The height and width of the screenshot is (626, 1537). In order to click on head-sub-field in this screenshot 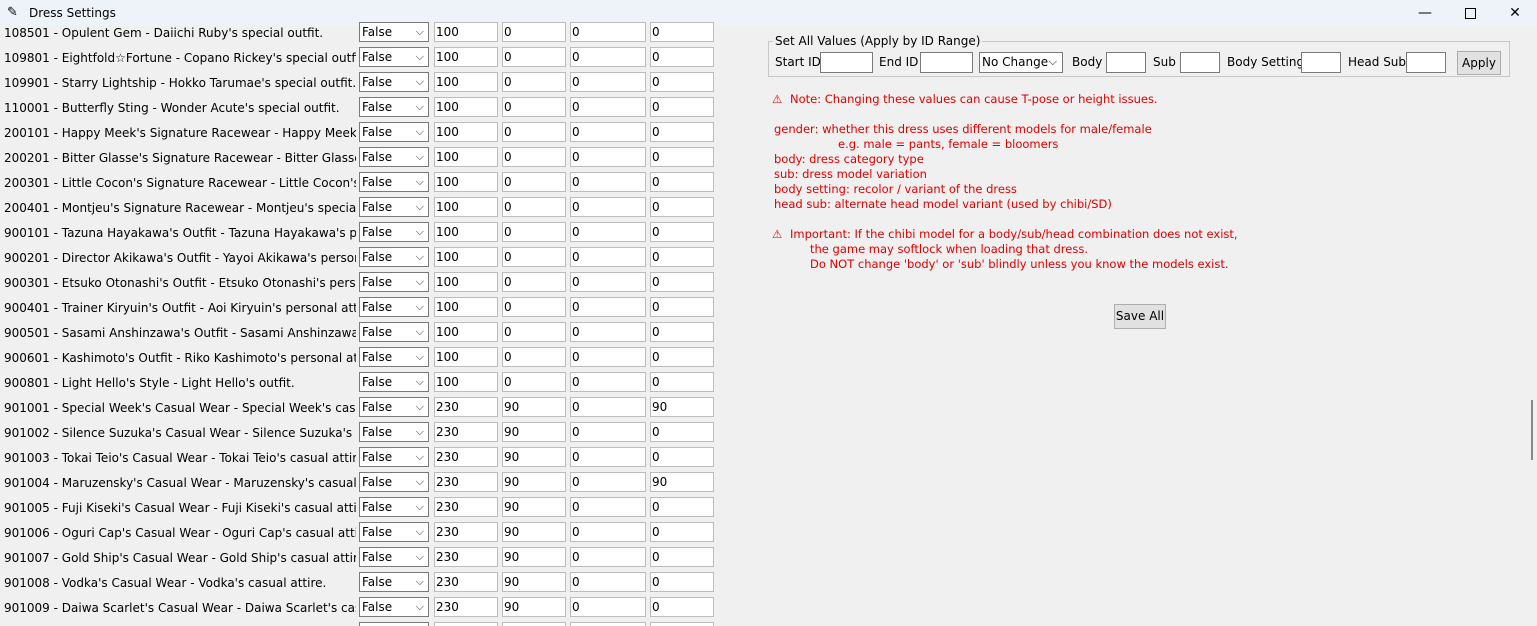, I will do `click(682, 624)`.